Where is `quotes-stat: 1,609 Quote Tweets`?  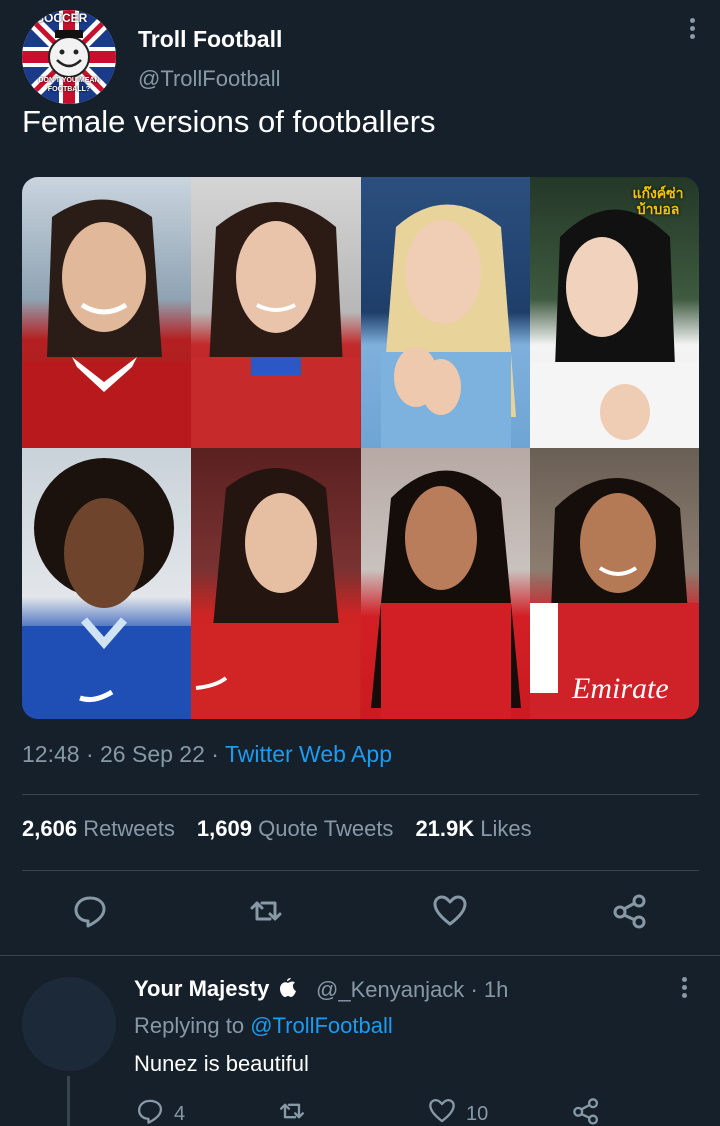 quotes-stat: 1,609 Quote Tweets is located at coordinates (295, 829).